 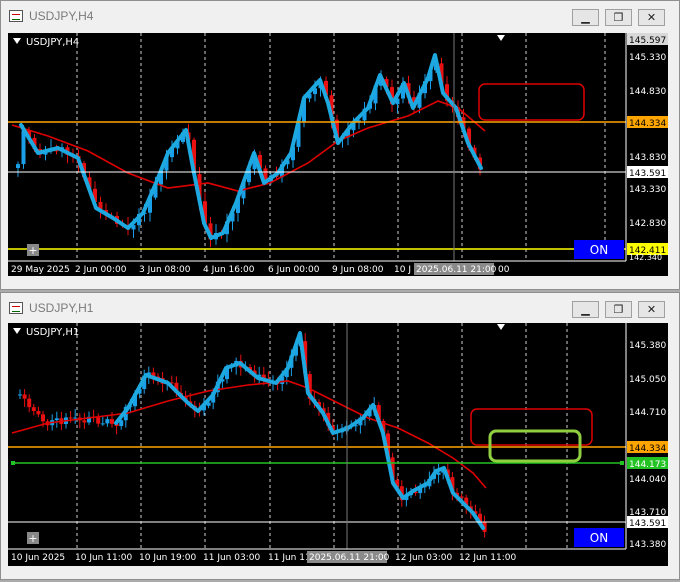 I want to click on price-label: 143.380, so click(x=647, y=545).